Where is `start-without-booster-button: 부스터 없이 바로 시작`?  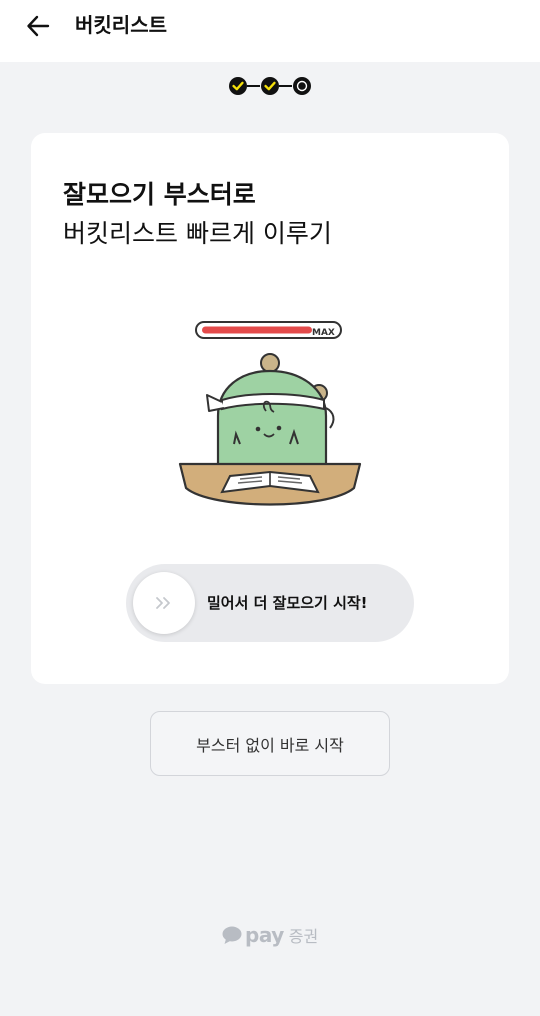
start-without-booster-button: 부스터 없이 바로 시작 is located at coordinates (270, 743).